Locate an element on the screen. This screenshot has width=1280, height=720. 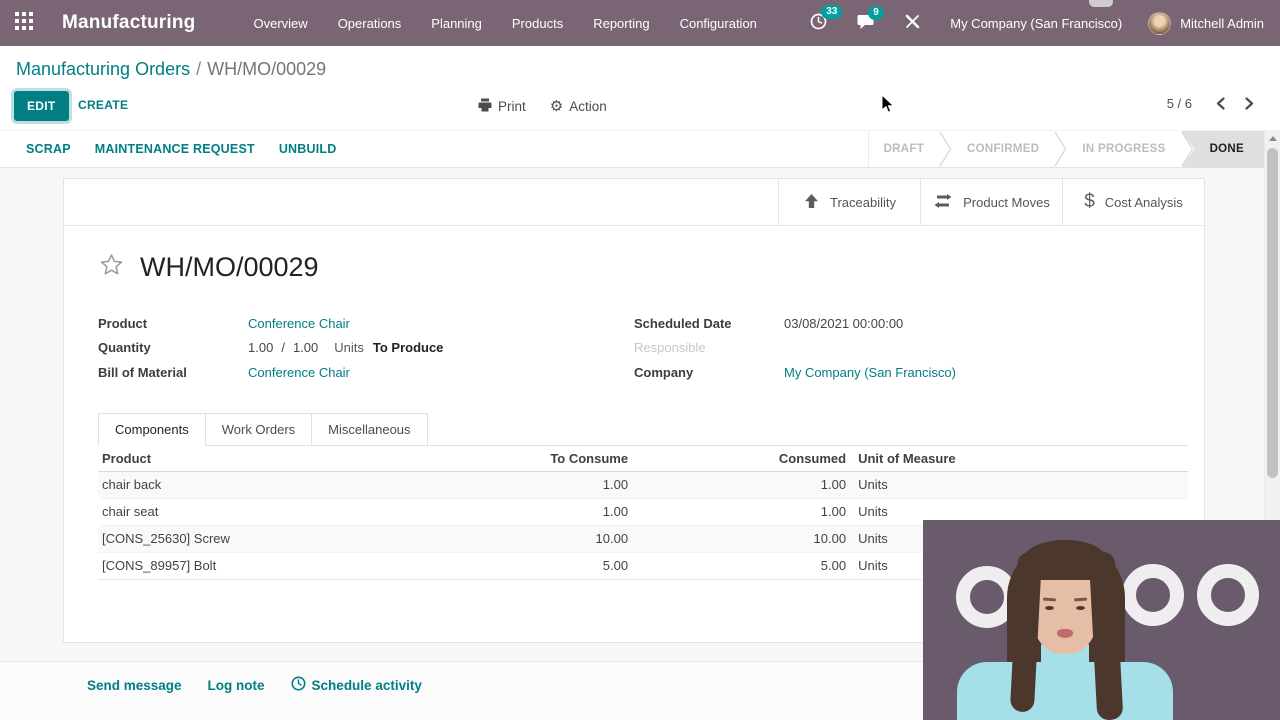
user-menu: Mitchell Admin is located at coordinates (1222, 23).